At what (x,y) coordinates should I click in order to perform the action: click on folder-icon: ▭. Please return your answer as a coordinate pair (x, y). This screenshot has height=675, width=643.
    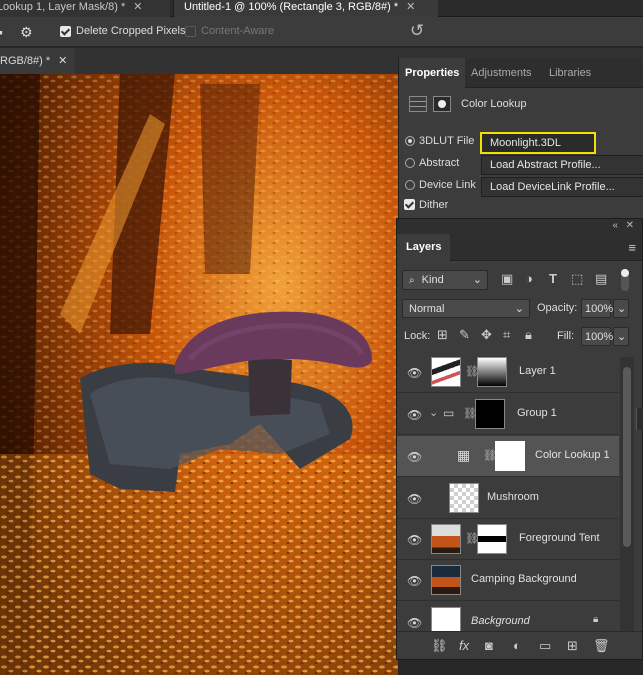
    Looking at the image, I should click on (449, 413).